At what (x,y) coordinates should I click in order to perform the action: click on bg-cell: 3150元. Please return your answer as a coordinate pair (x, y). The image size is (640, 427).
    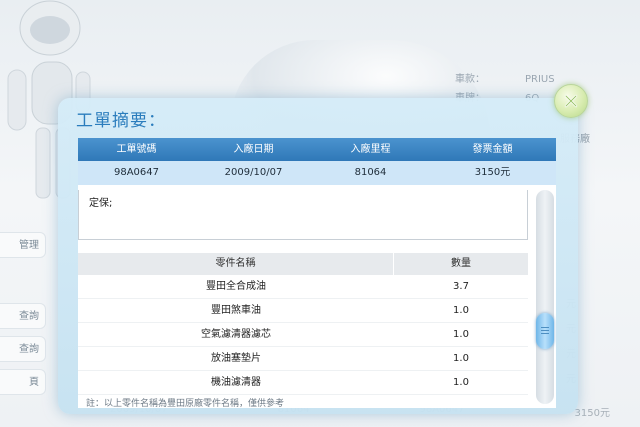
    Looking at the image, I should click on (592, 413).